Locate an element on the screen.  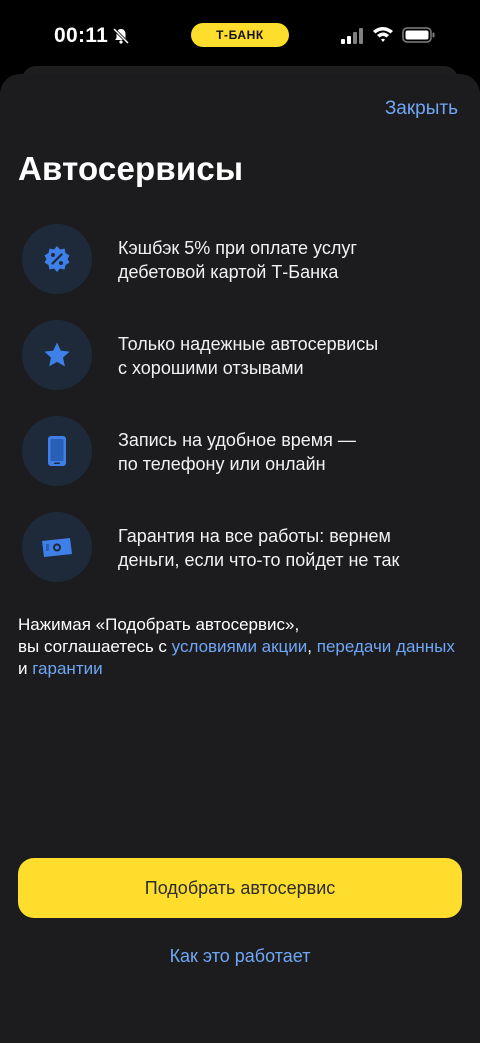
feature-text-line: деньги, если что-то пойдет не так is located at coordinates (259, 560).